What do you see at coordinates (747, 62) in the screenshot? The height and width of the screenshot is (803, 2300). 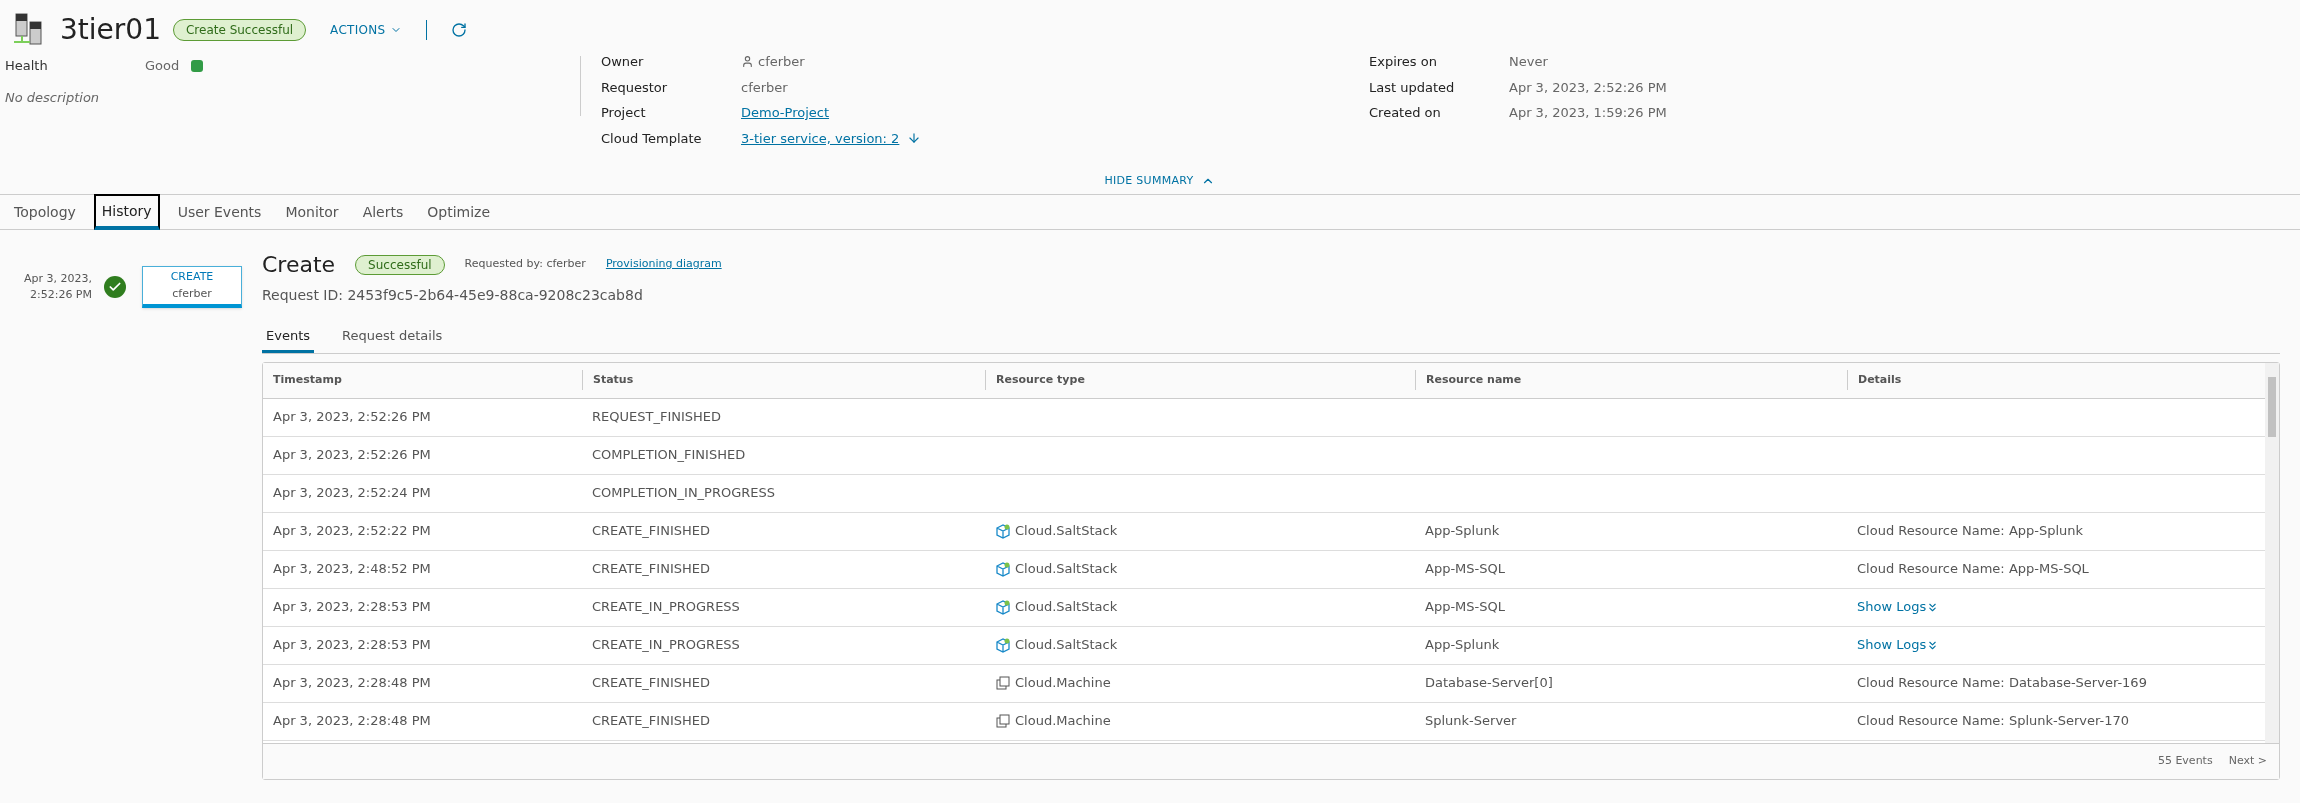 I see `user-icon` at bounding box center [747, 62].